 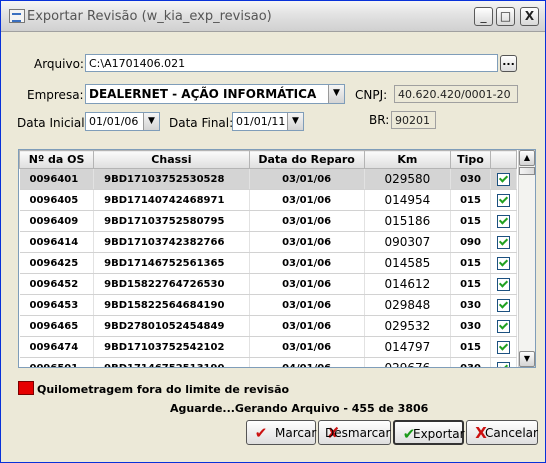 I want to click on marcar-button: ✔ Marcar, so click(x=281, y=432).